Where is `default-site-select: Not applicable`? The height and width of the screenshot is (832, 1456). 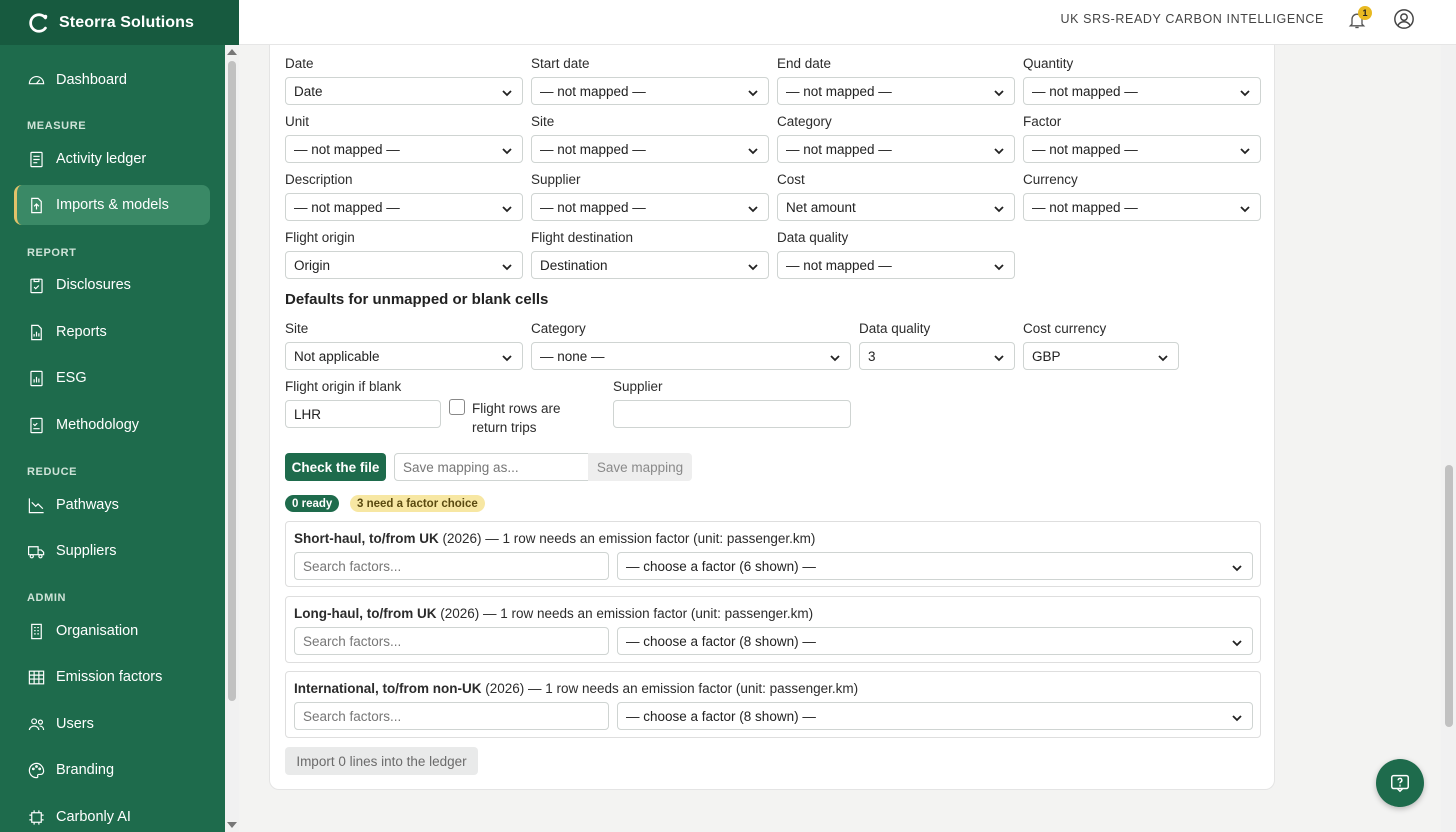 default-site-select: Not applicable is located at coordinates (404, 356).